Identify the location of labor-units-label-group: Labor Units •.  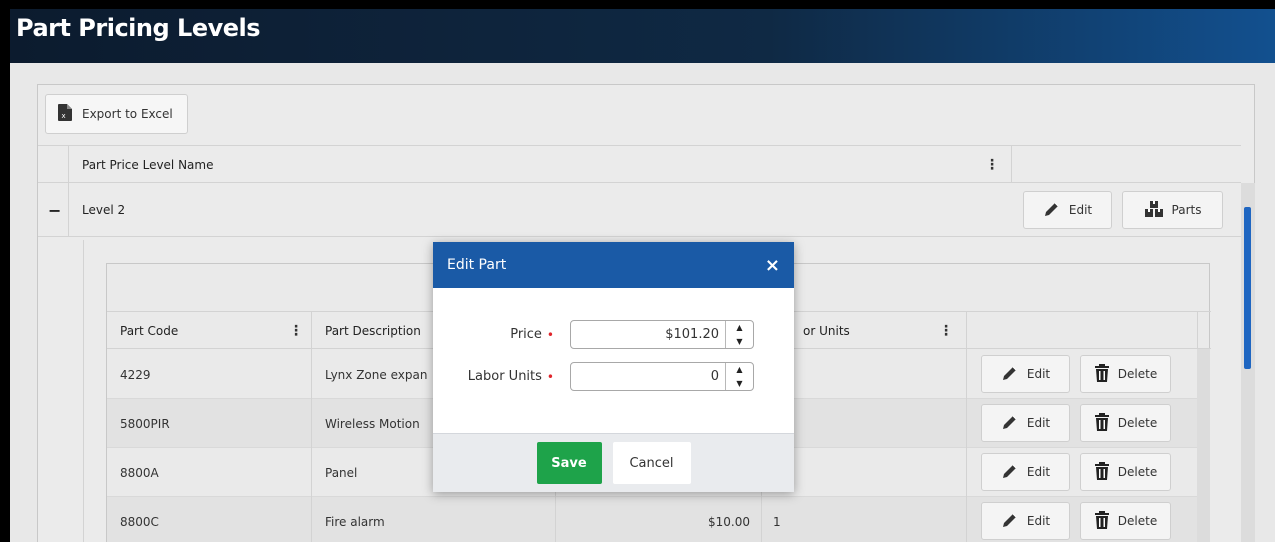
(511, 376).